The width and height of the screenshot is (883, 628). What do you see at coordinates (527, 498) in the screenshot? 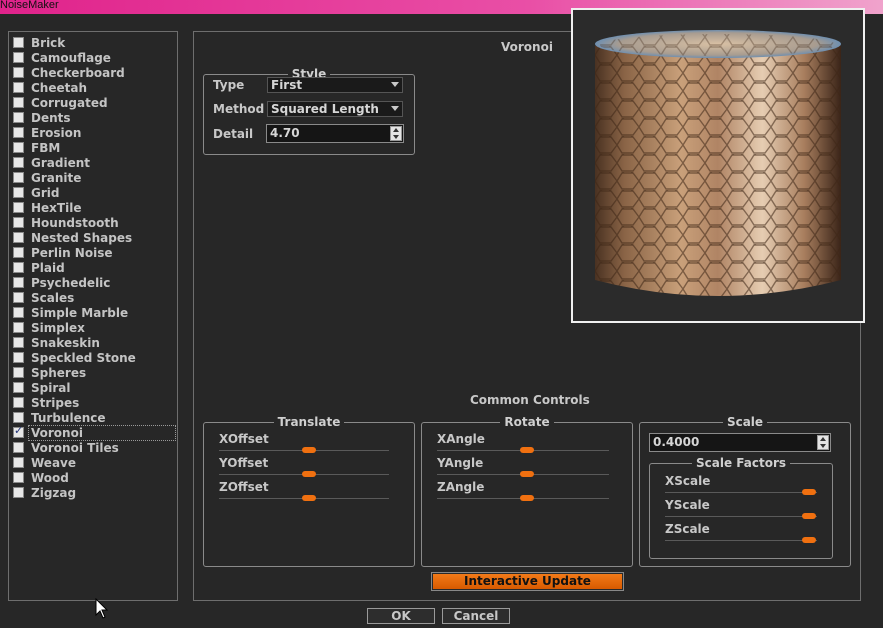
I see `zangle-slider-thumb` at bounding box center [527, 498].